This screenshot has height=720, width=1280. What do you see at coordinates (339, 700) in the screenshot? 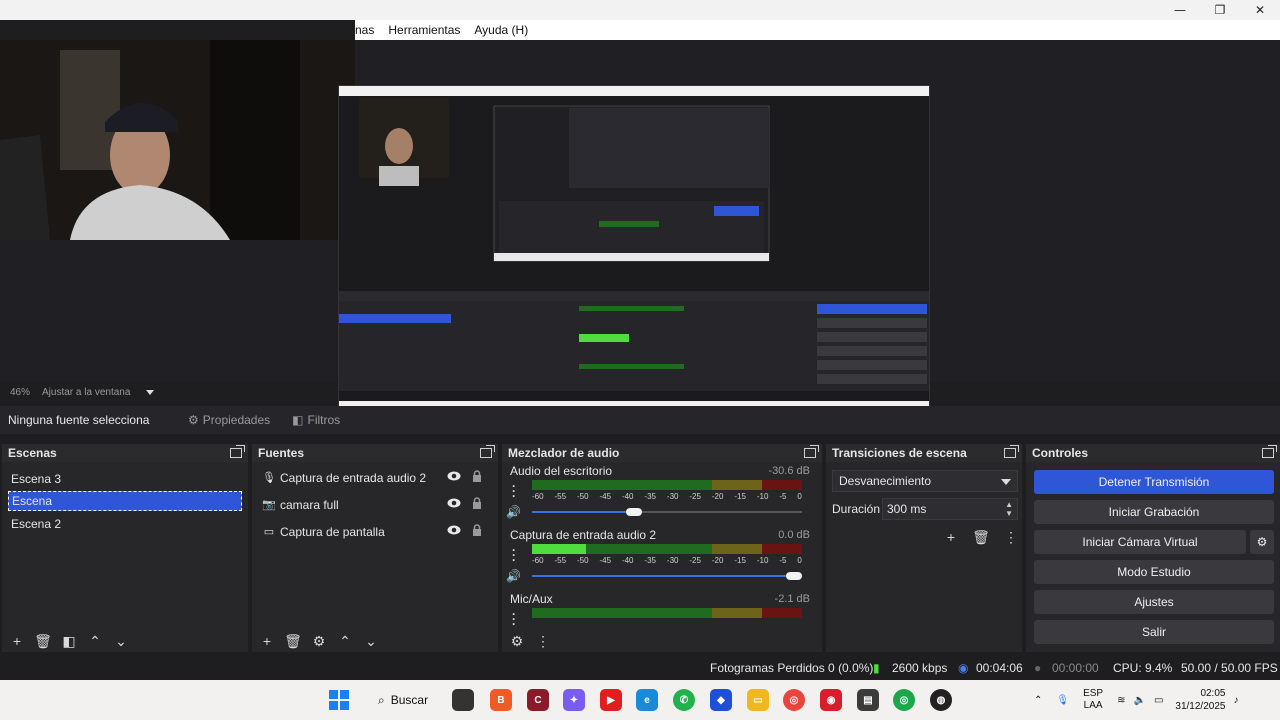
I see `windows-start-icon` at bounding box center [339, 700].